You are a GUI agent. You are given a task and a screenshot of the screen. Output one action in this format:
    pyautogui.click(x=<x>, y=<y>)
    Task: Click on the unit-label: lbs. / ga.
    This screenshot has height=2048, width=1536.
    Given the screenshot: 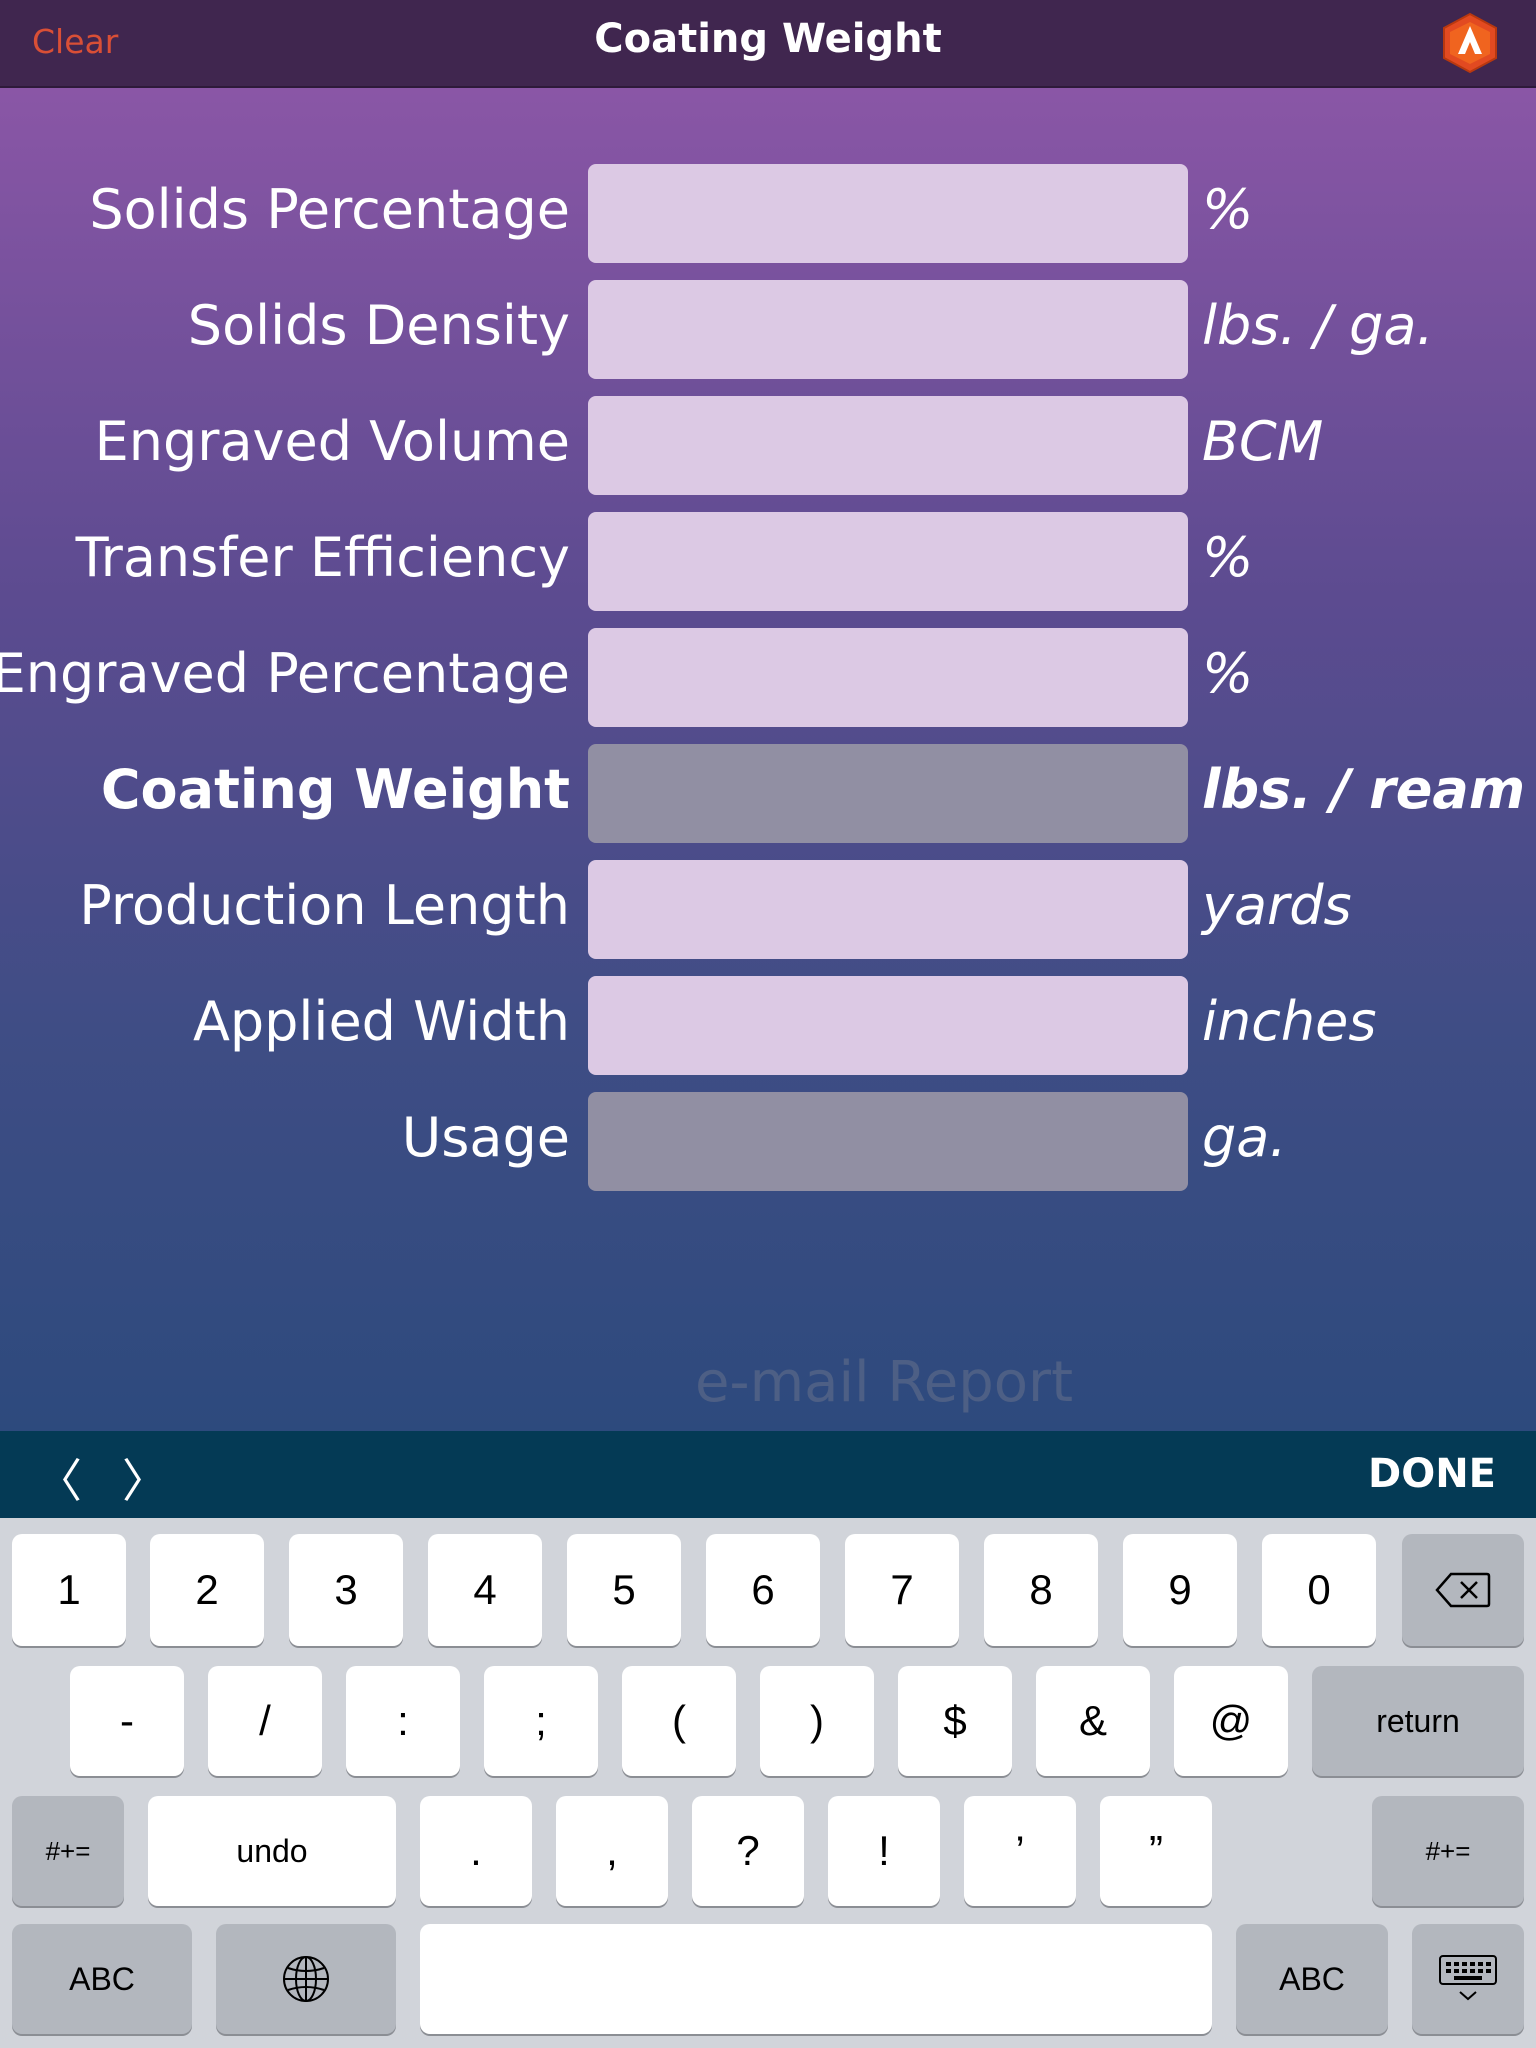 What is the action you would take?
    pyautogui.click(x=1318, y=325)
    